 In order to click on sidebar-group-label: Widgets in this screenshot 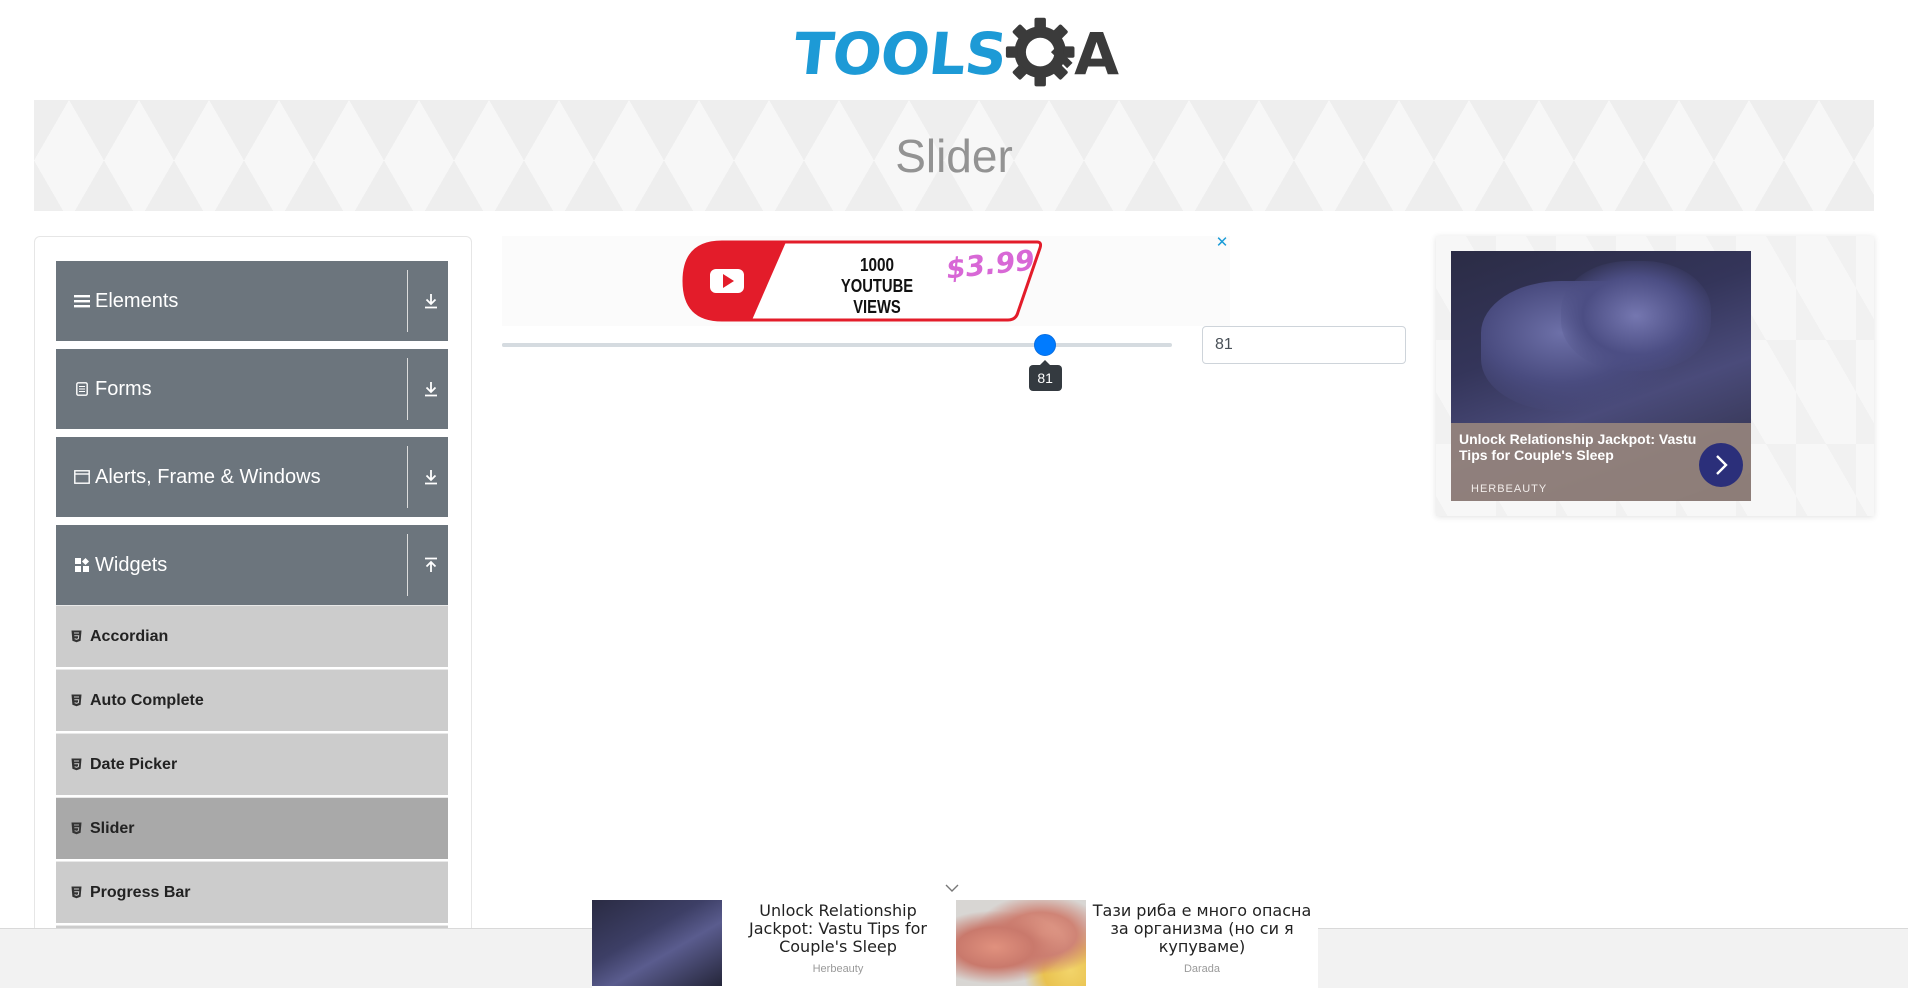, I will do `click(131, 564)`.